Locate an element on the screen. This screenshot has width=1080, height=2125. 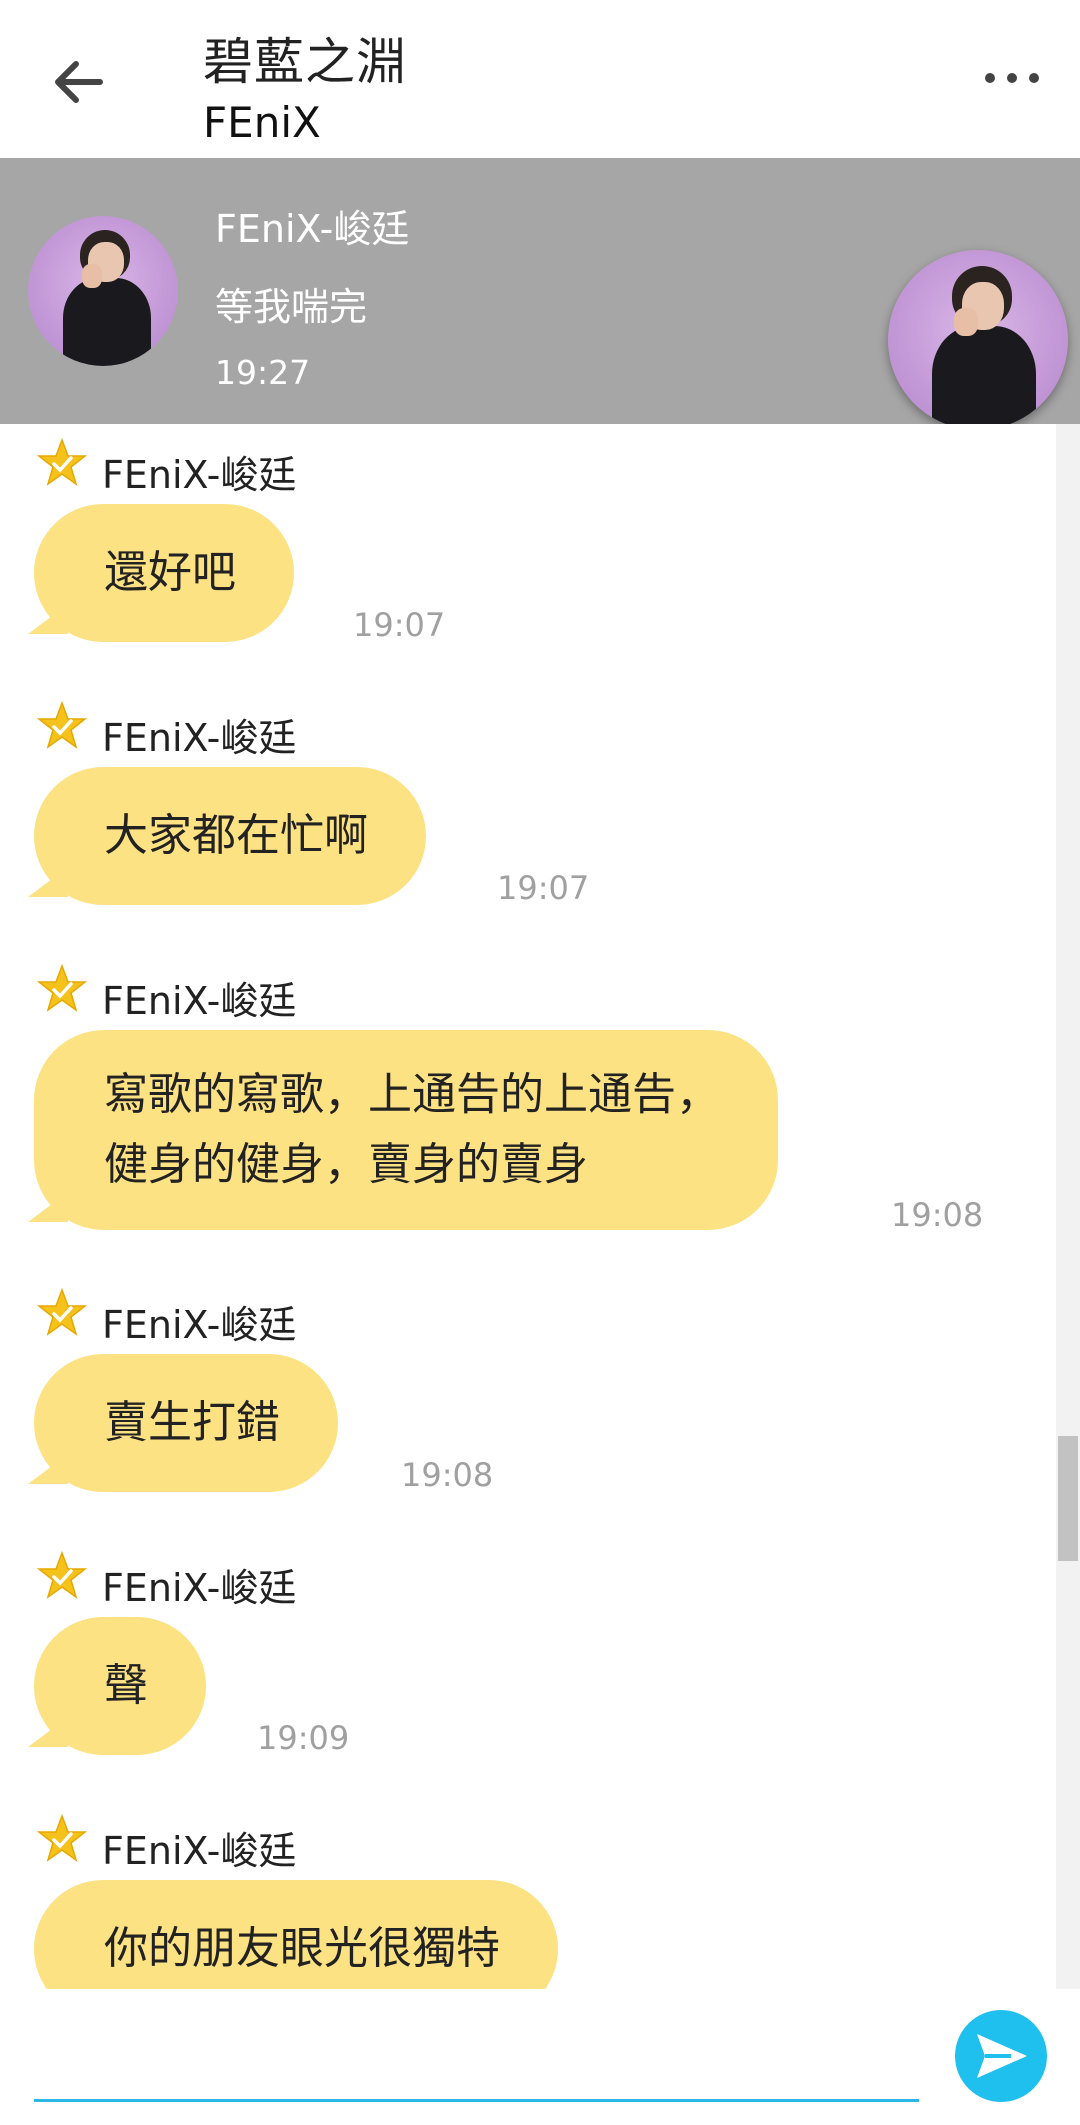
app-header: 碧藍之淵 FEniX is located at coordinates (540, 79).